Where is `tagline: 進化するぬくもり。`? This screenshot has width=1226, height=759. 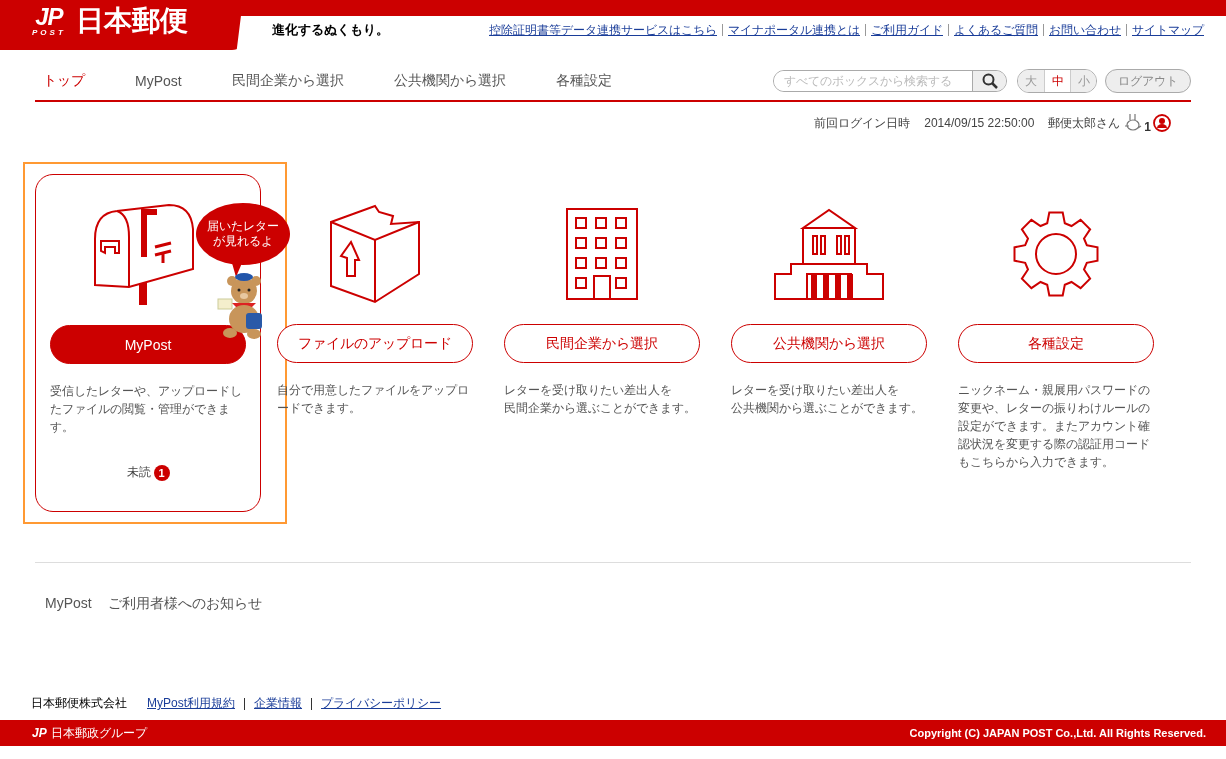
tagline: 進化するぬくもり。 is located at coordinates (330, 30).